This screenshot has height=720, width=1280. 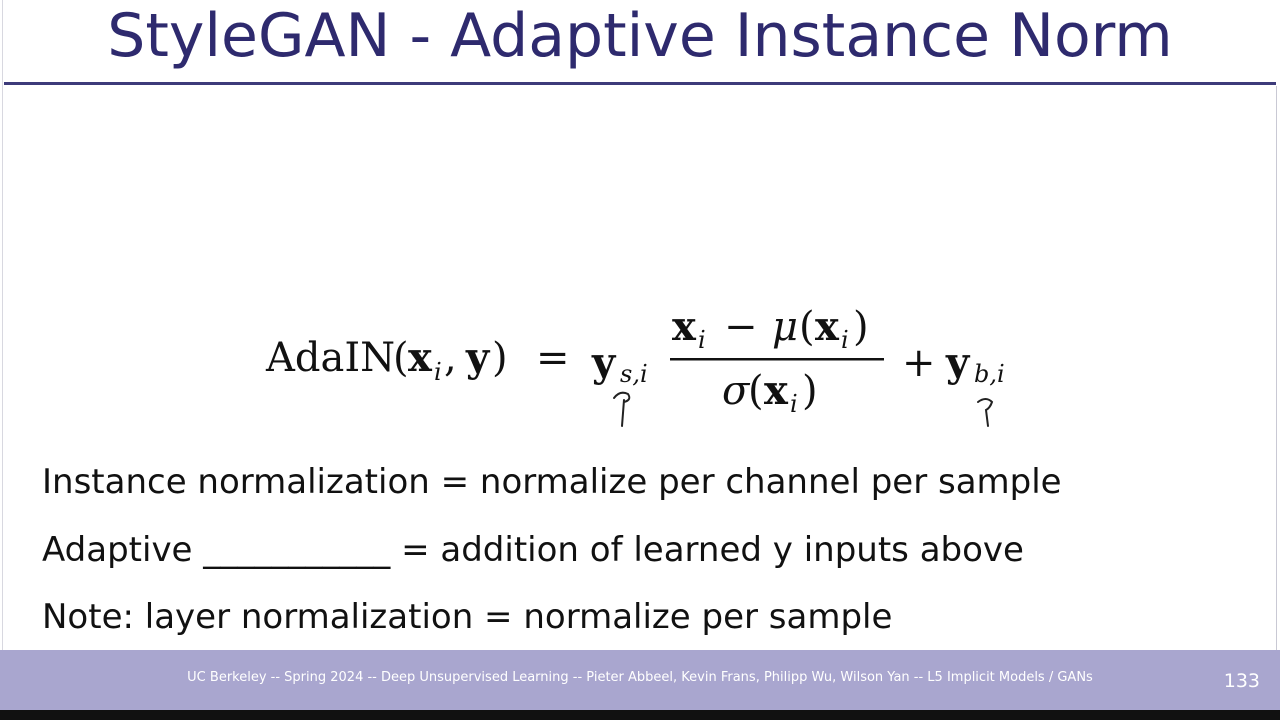 I want to click on formula-plus: +, so click(x=919, y=363).